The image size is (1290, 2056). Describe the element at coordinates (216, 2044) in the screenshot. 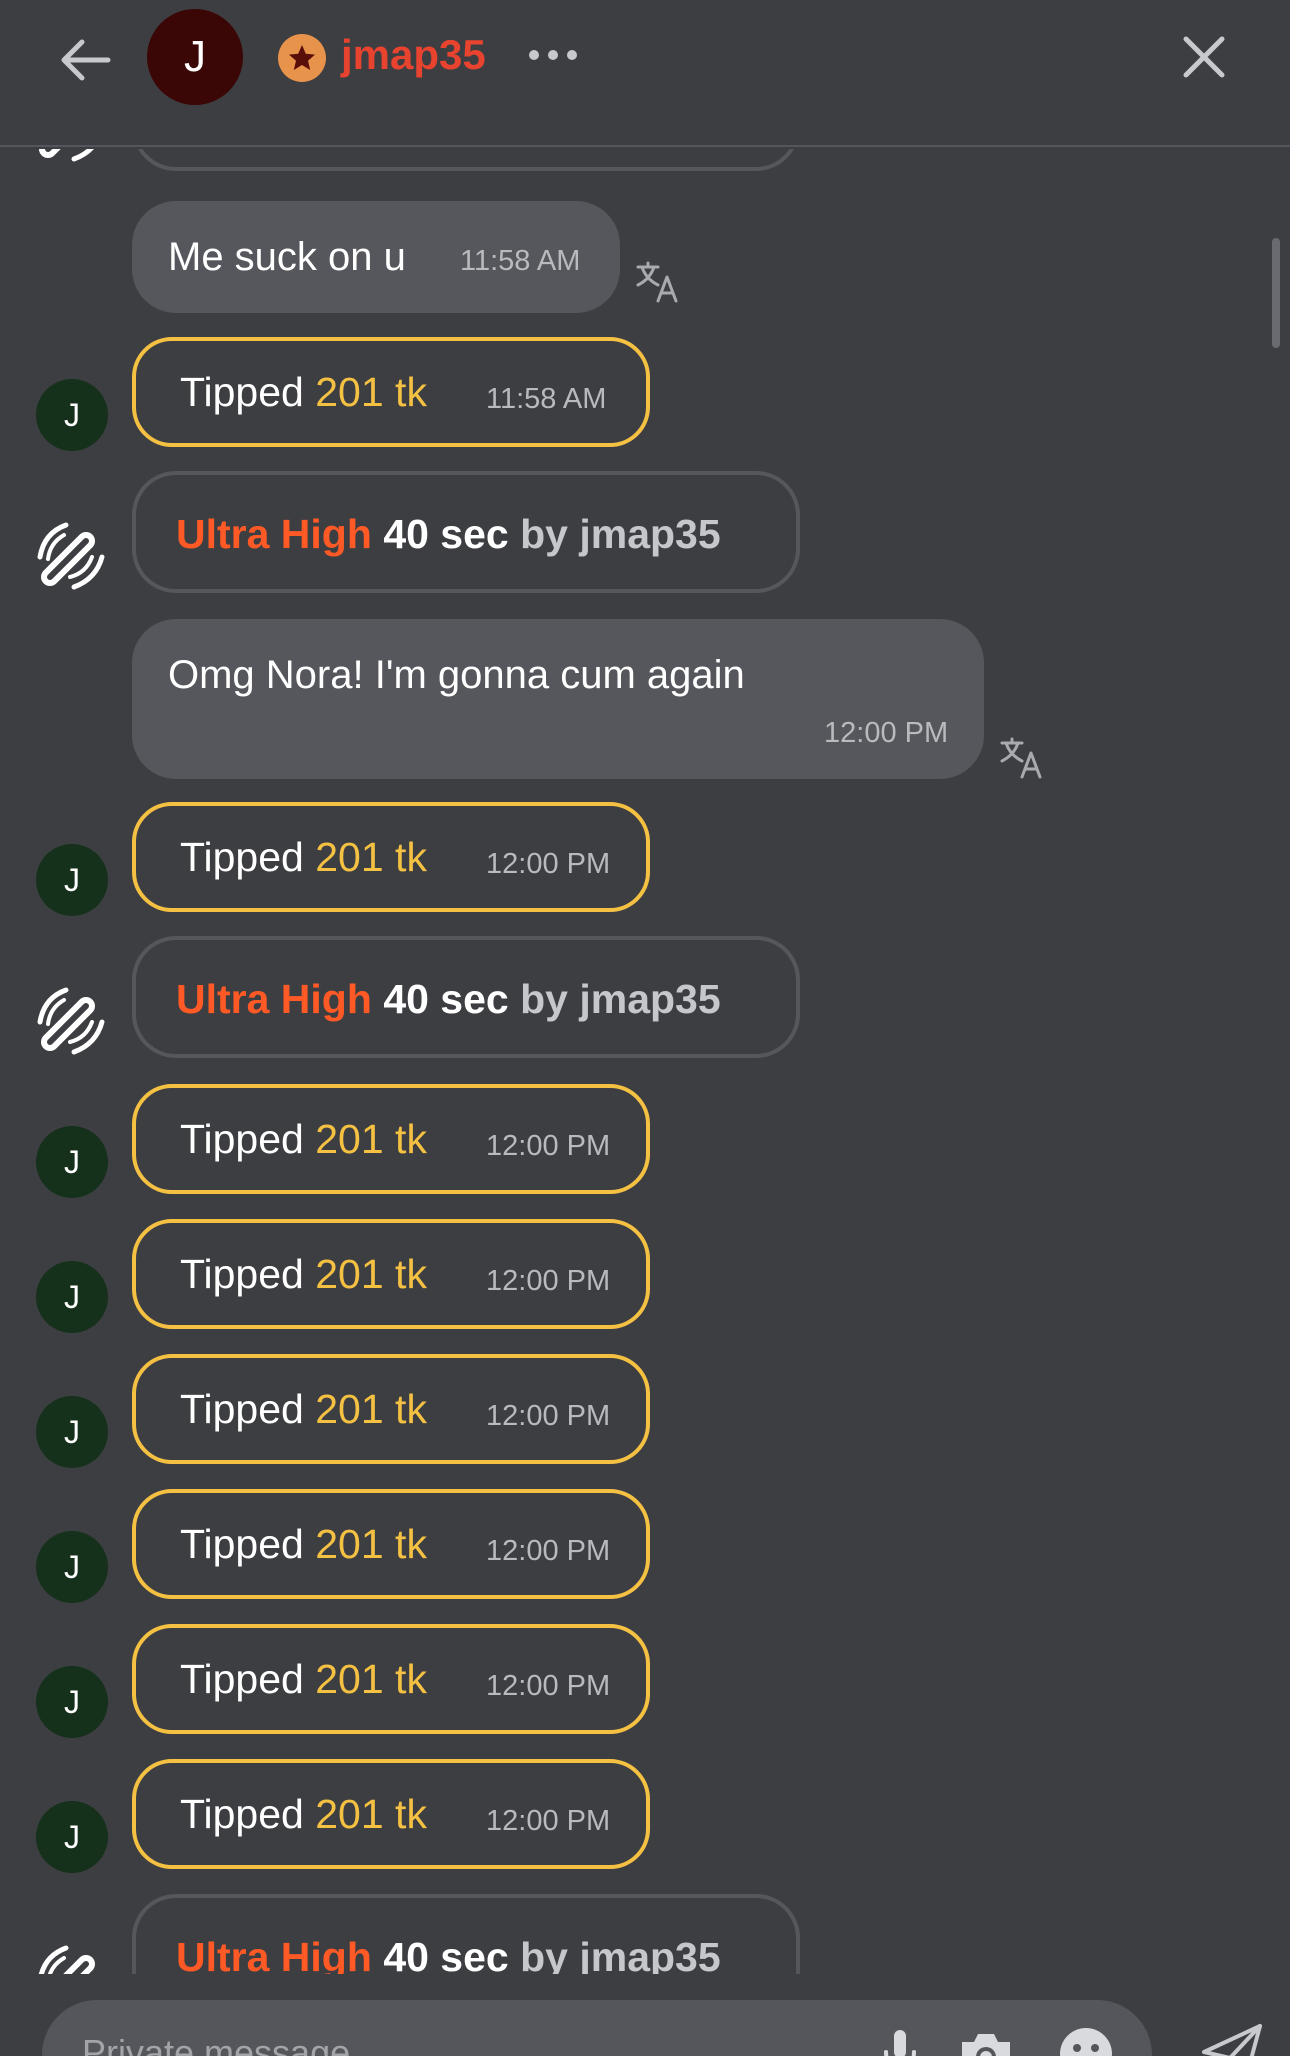

I see `message-input-placeholder: Private message` at that location.